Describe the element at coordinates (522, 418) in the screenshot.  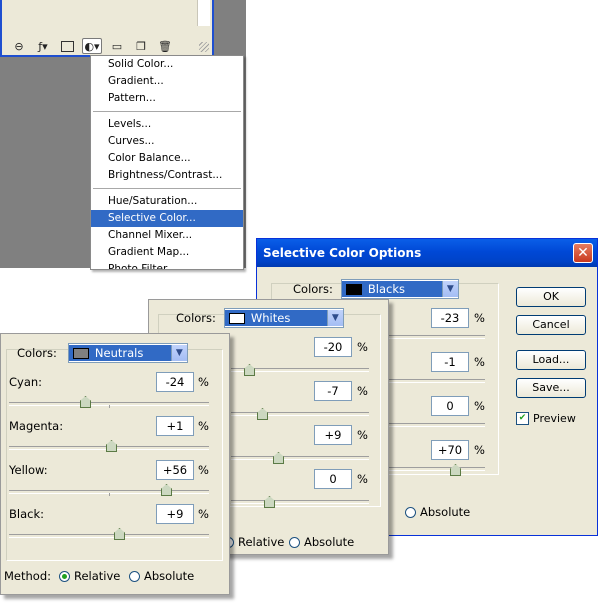
I see `preview-checkbox: ✔` at that location.